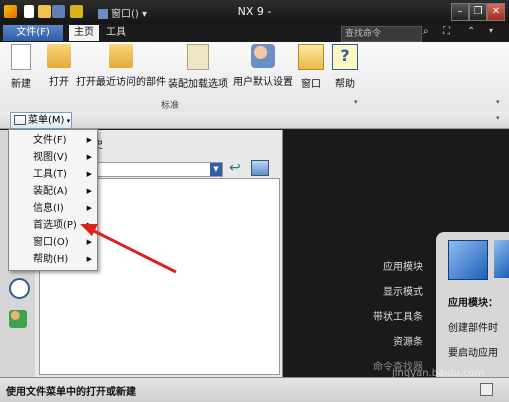  What do you see at coordinates (71, 392) in the screenshot?
I see `status-text: 使用文件菜单中的打开或新建` at bounding box center [71, 392].